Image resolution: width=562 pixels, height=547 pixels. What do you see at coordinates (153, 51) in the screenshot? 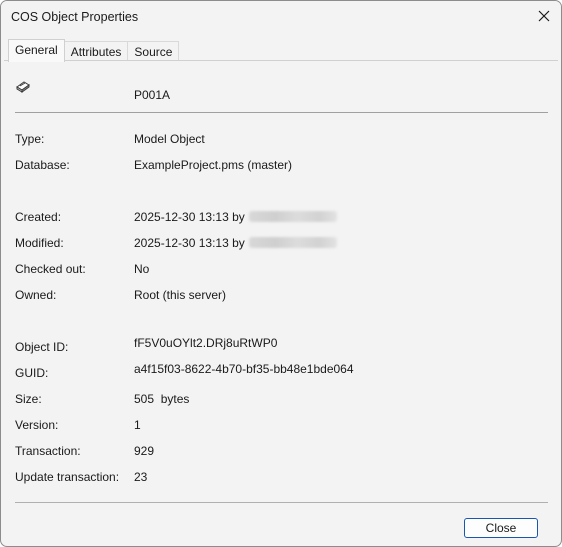
I see `tab-source: Source` at bounding box center [153, 51].